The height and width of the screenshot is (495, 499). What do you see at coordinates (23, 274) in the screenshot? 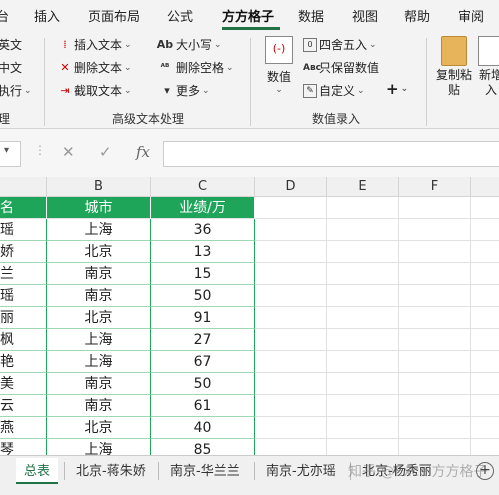
I see `table-cell: 兰` at bounding box center [23, 274].